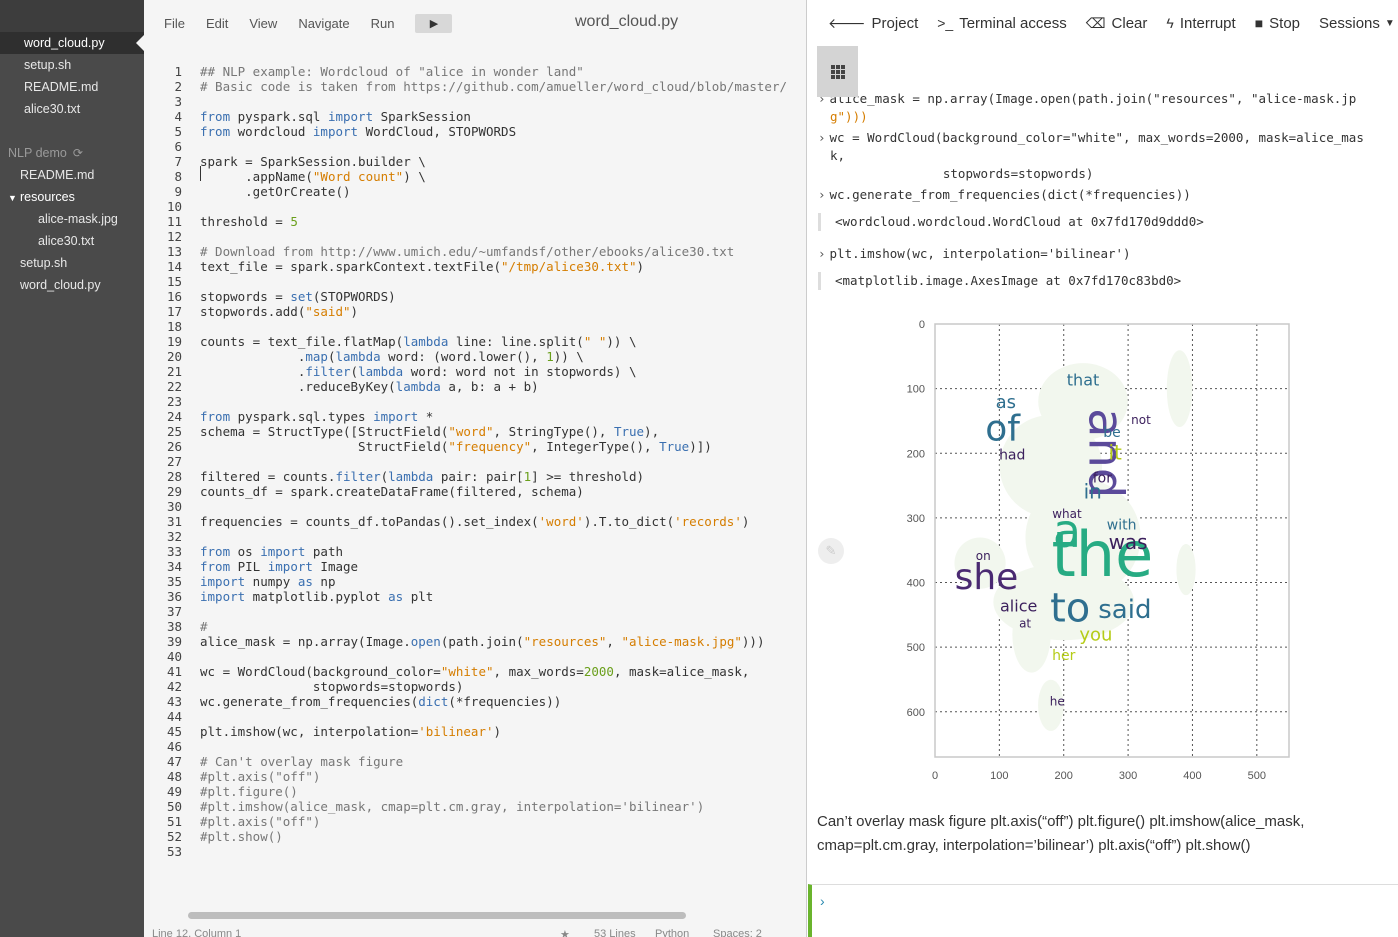  What do you see at coordinates (565, 932) in the screenshot?
I see `star-icon: ★` at bounding box center [565, 932].